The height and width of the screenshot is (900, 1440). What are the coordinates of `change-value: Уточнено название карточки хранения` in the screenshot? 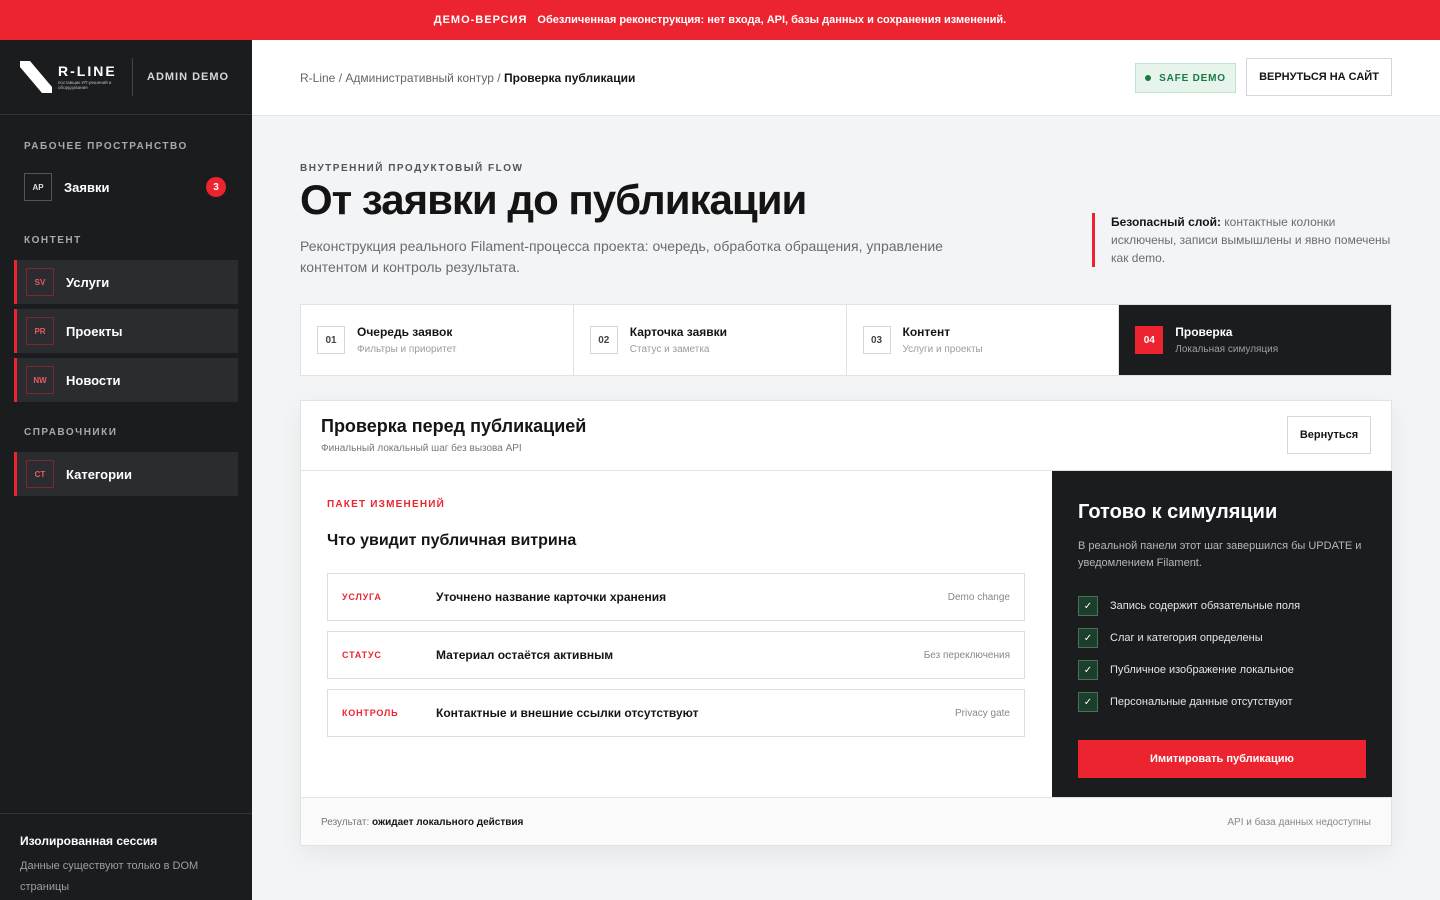 It's located at (551, 597).